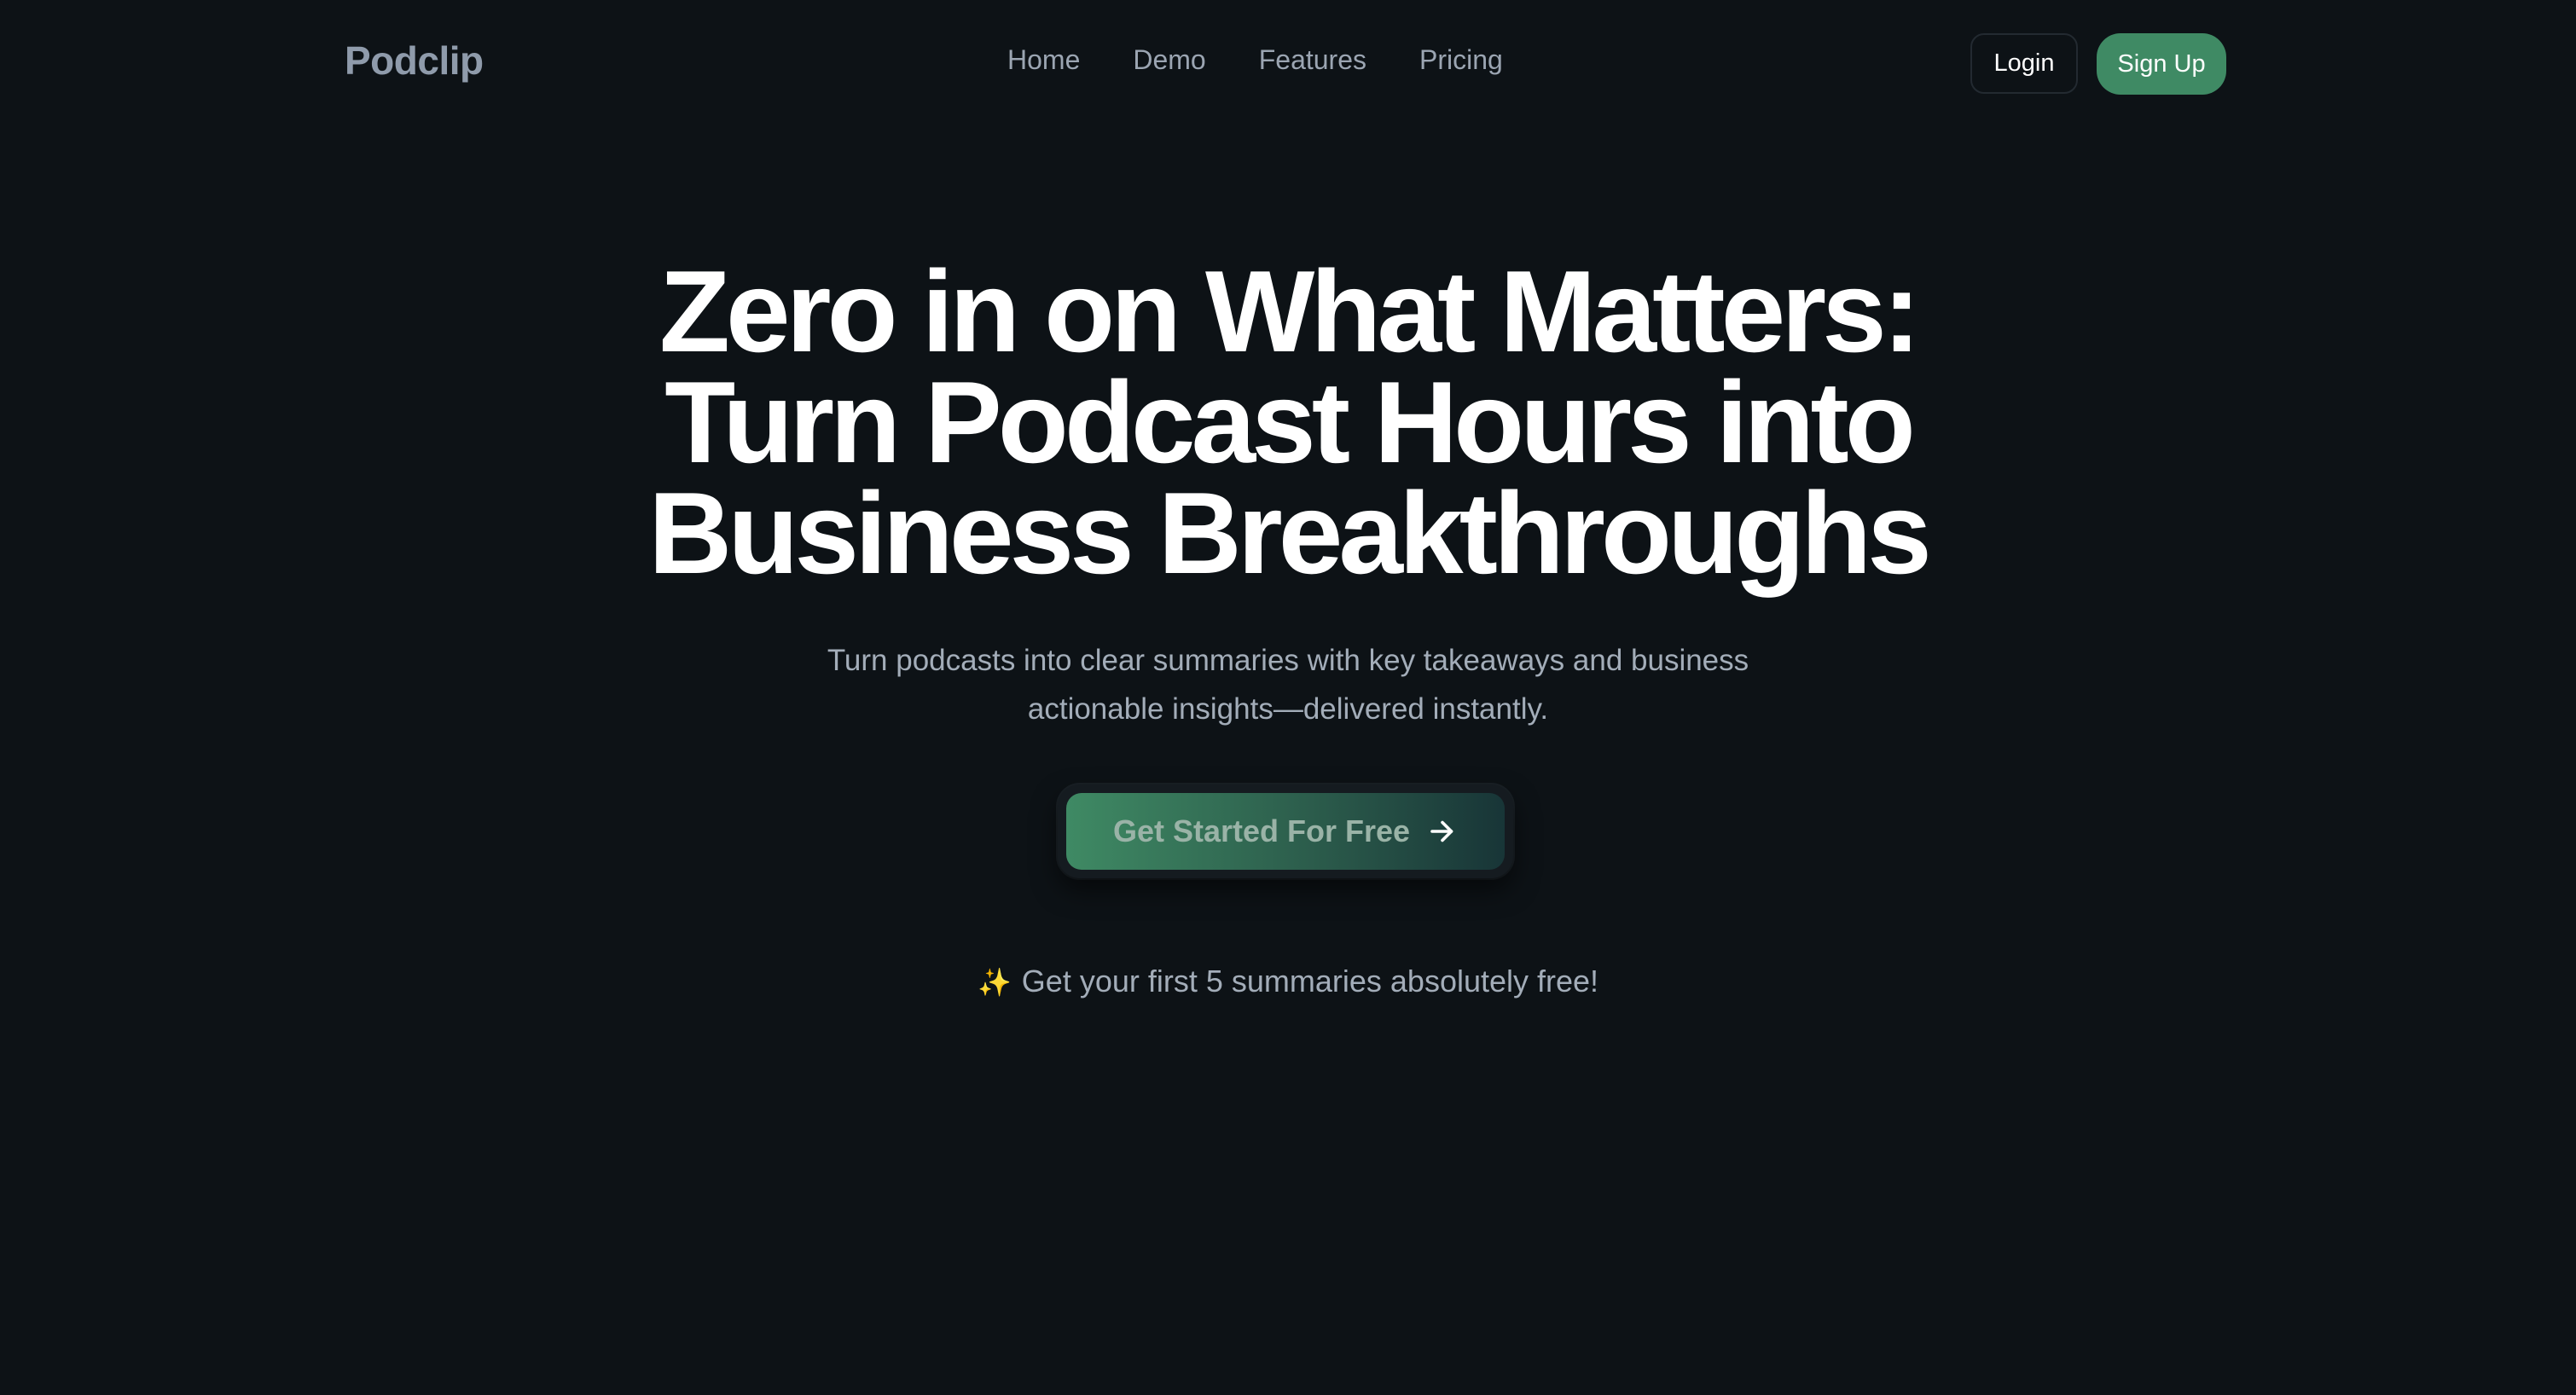 The width and height of the screenshot is (2576, 1395). What do you see at coordinates (414, 61) in the screenshot?
I see `brand-logo: Podclip` at bounding box center [414, 61].